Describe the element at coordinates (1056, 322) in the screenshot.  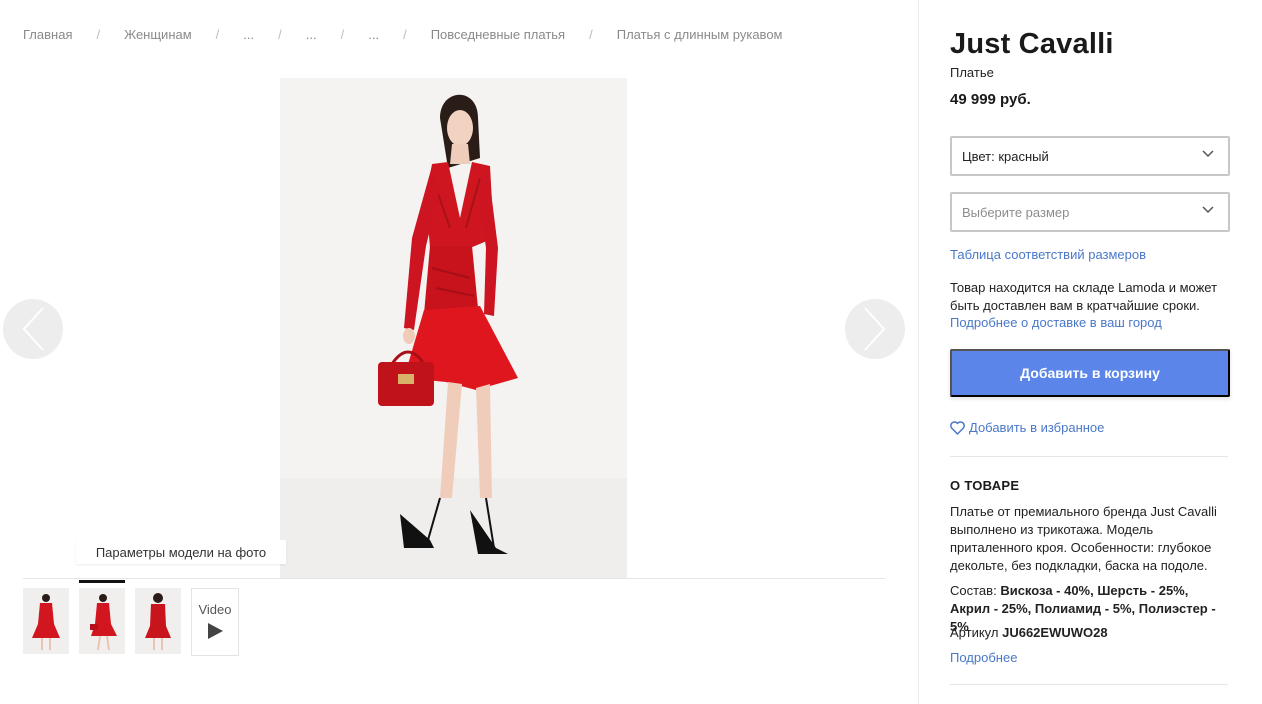
I see `delivery-info-link: Подробнее о доставке в ваш город` at that location.